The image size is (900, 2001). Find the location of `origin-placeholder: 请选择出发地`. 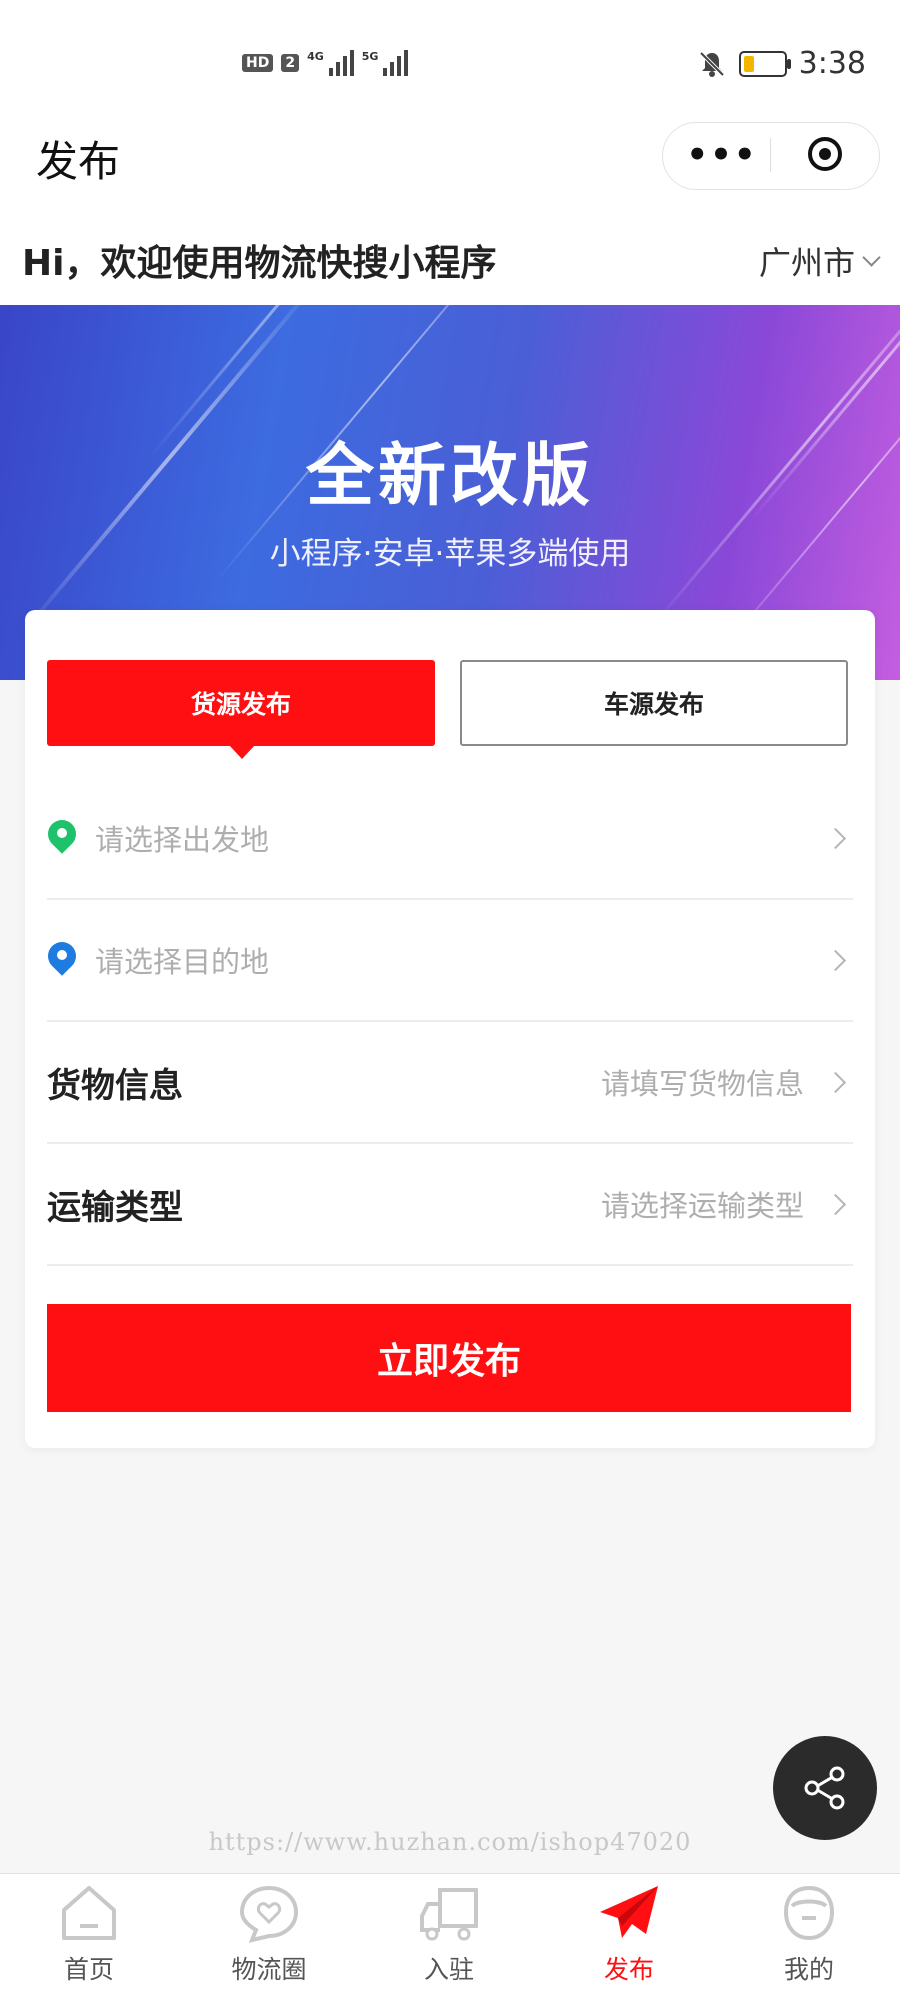

origin-placeholder: 请选择出发地 is located at coordinates (182, 840).